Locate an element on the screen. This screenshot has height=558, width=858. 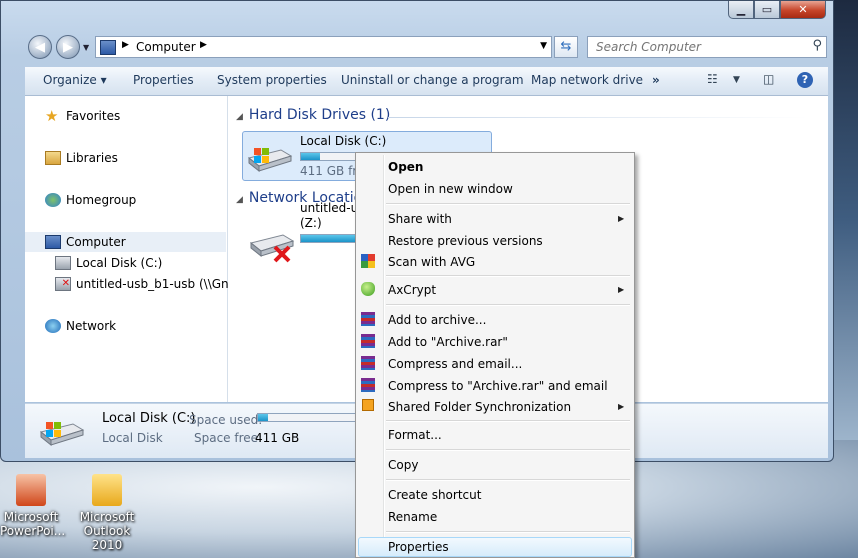
uninstall-program-button: Uninstall or change a program is located at coordinates (432, 80).